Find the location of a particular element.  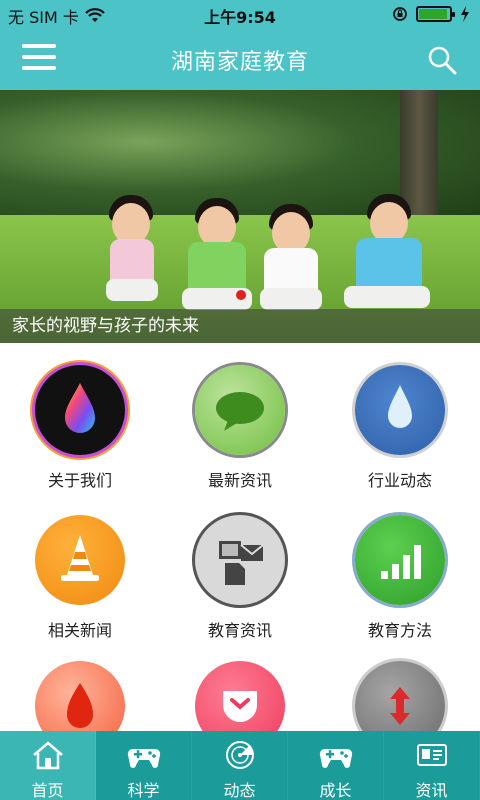

tab-label: 资讯 is located at coordinates (431, 790).